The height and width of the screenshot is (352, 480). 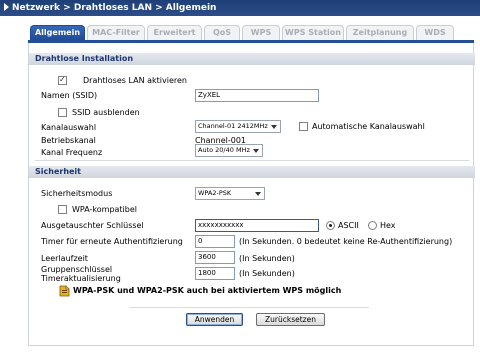 I want to click on group-key-hint: (In Sekunden), so click(x=267, y=273).